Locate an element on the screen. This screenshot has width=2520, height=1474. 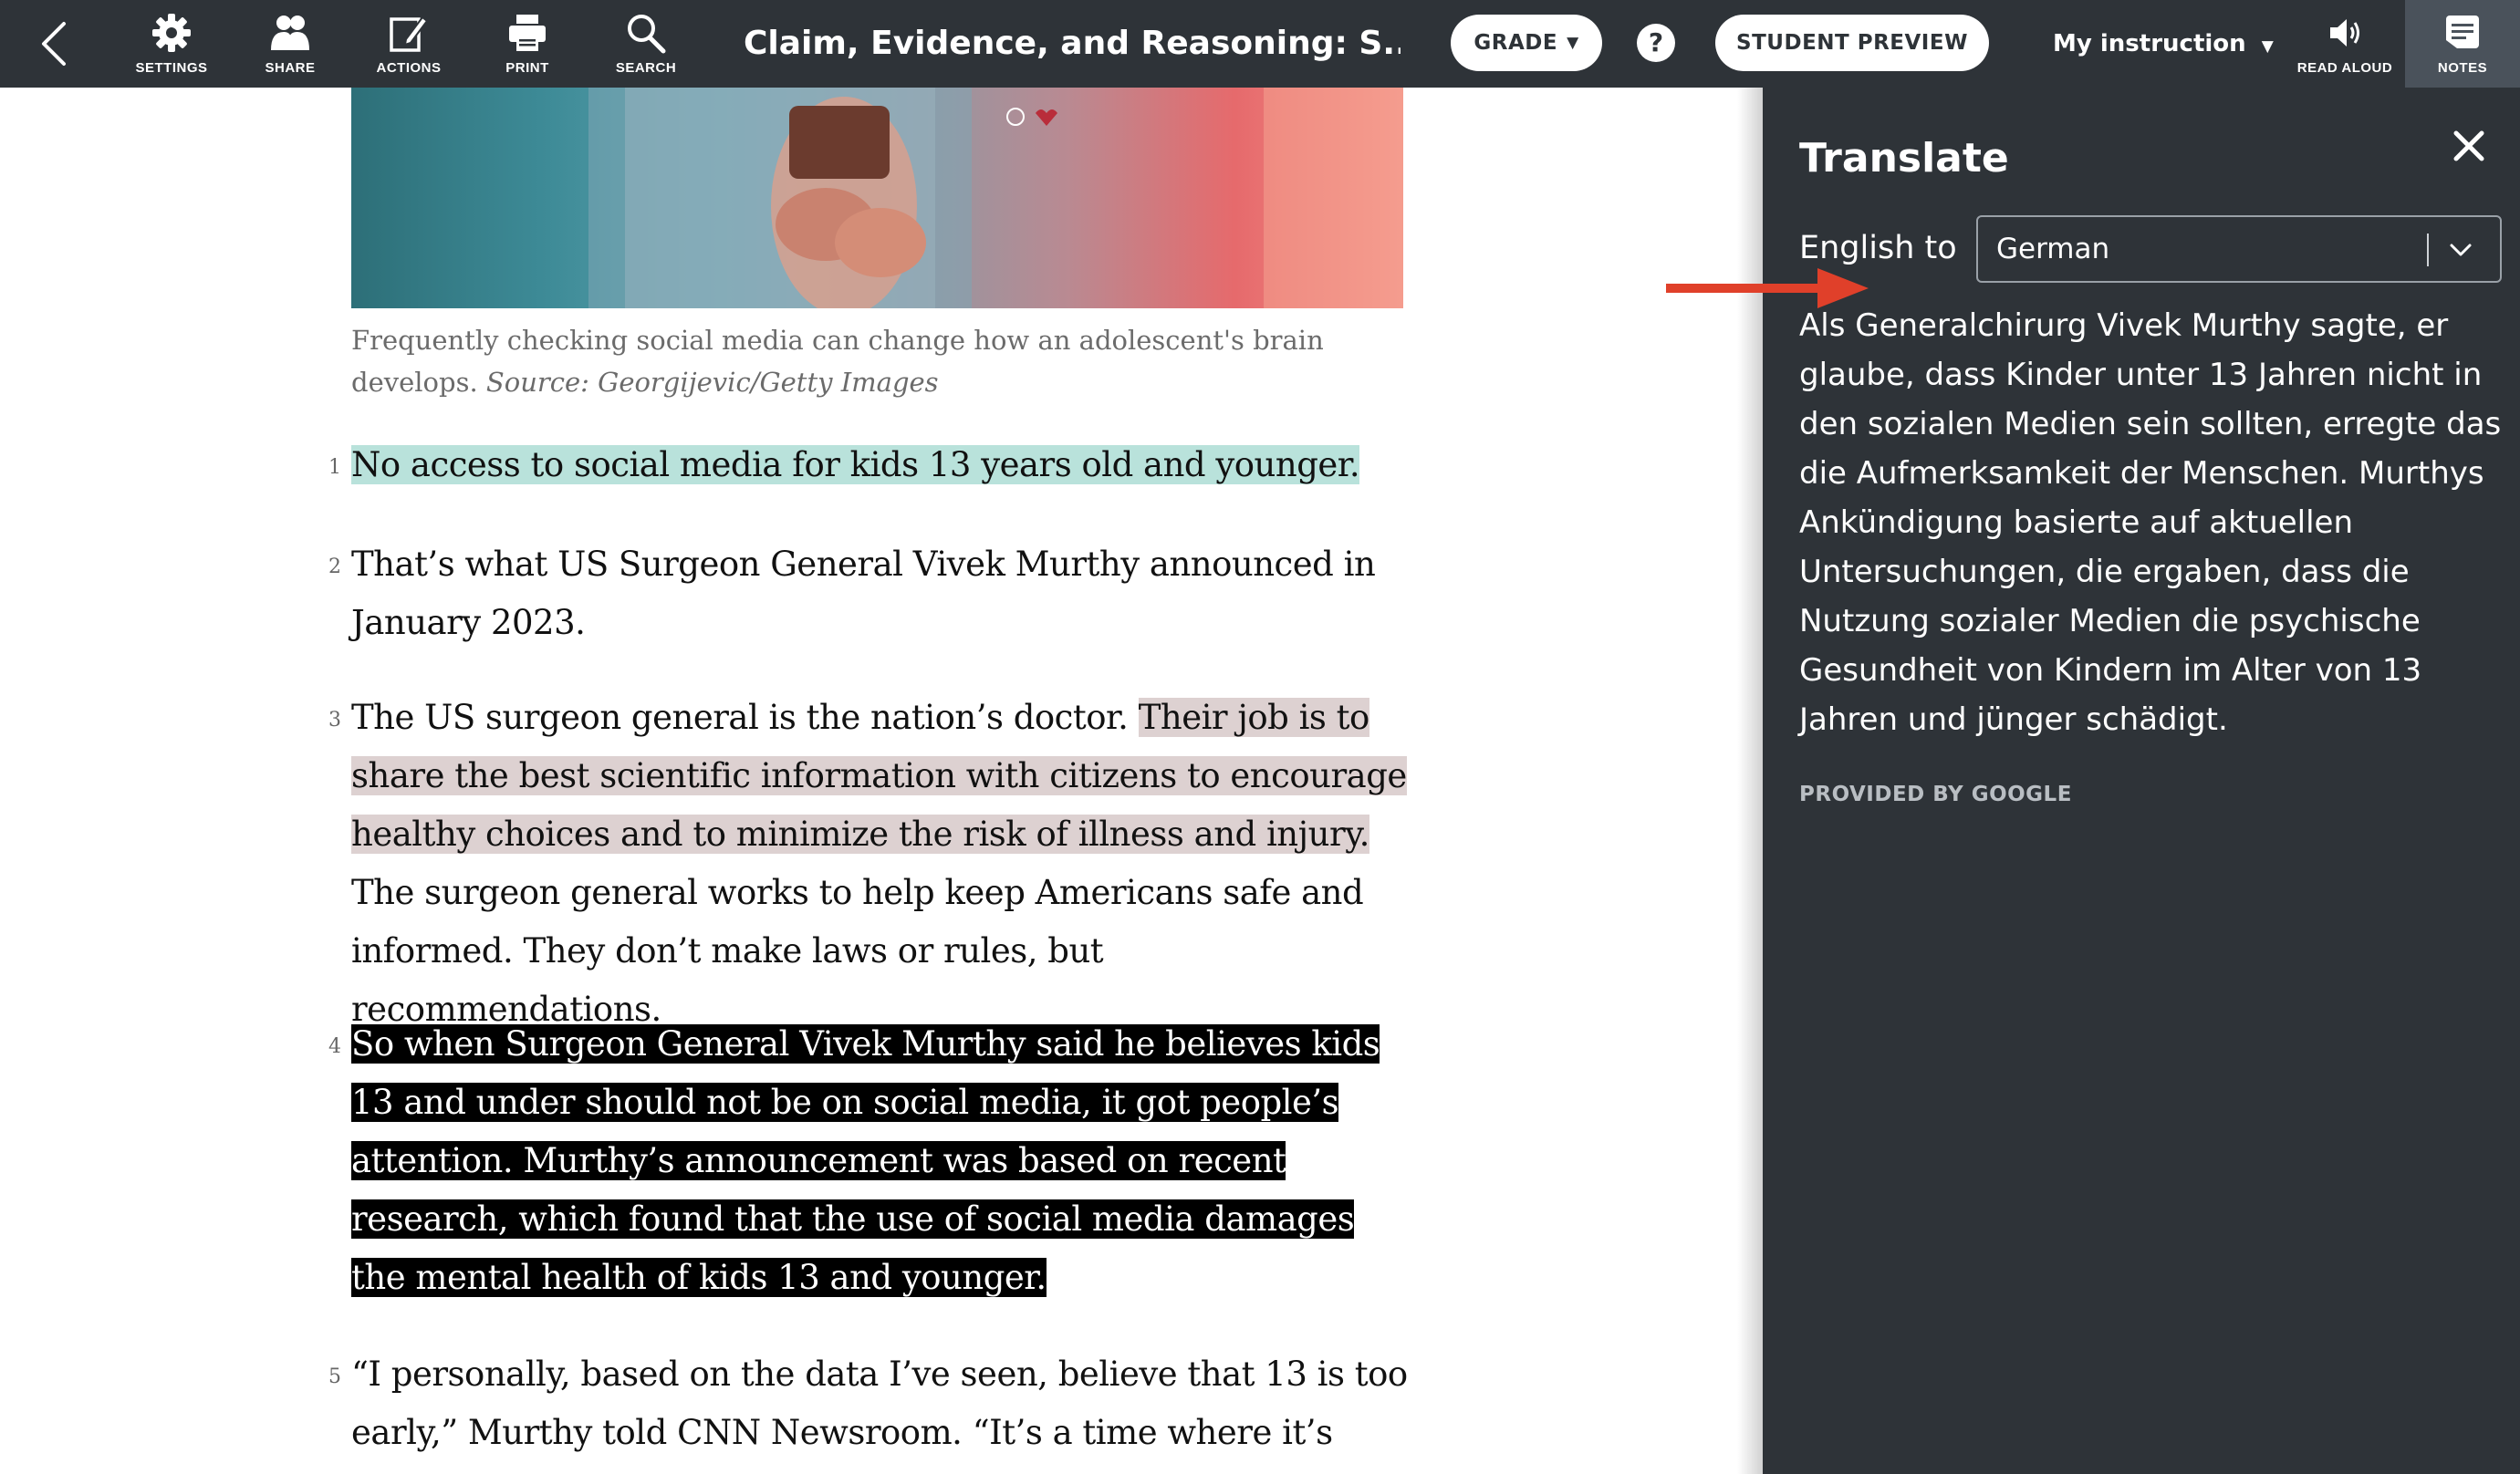
paragraph-number: 5 is located at coordinates (334, 1376).